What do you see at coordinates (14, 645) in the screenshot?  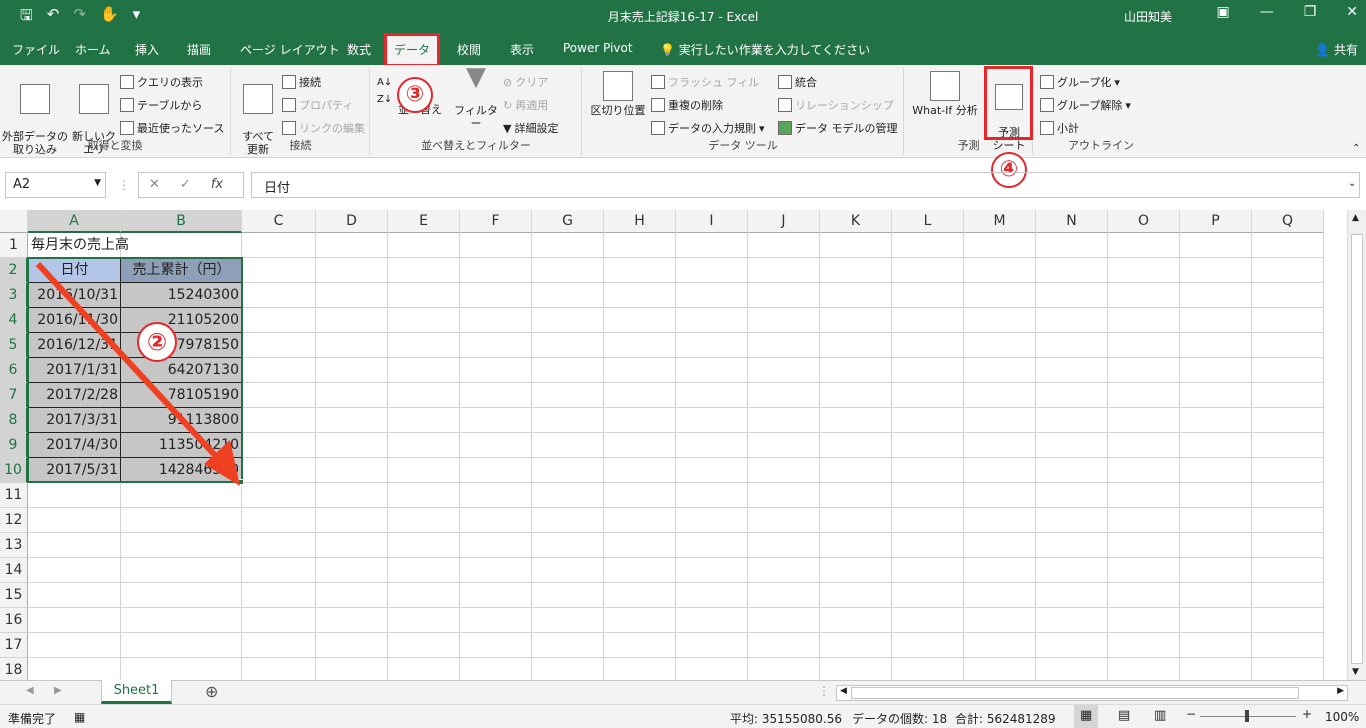 I see `row-header-17: 17` at bounding box center [14, 645].